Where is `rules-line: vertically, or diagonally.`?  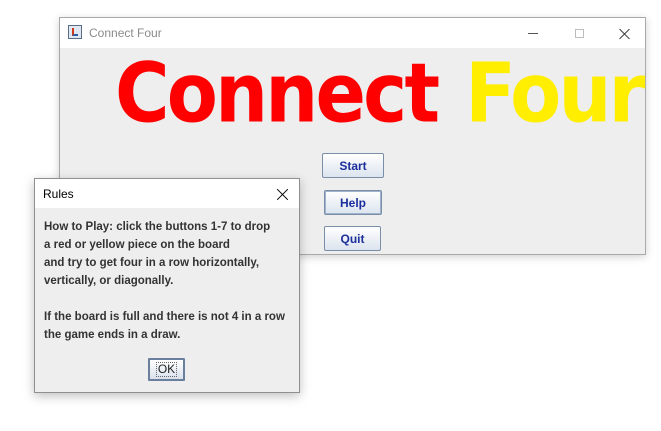 rules-line: vertically, or diagonally. is located at coordinates (109, 281).